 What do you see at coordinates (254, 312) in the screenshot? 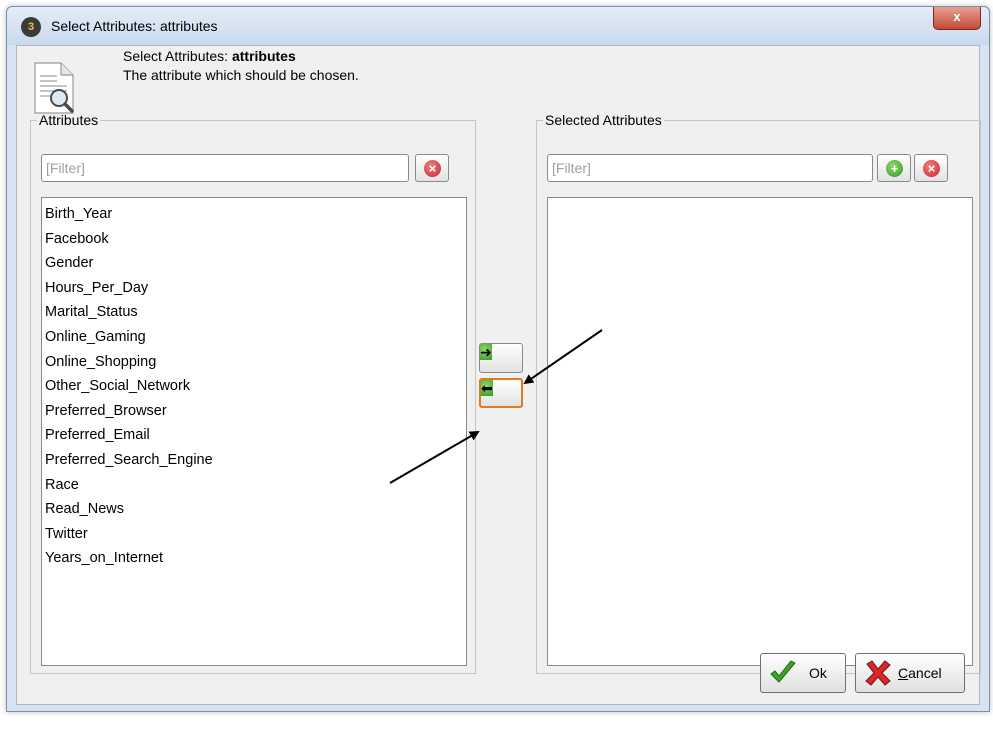
I see `attribute-list-item: Marital_Status` at bounding box center [254, 312].